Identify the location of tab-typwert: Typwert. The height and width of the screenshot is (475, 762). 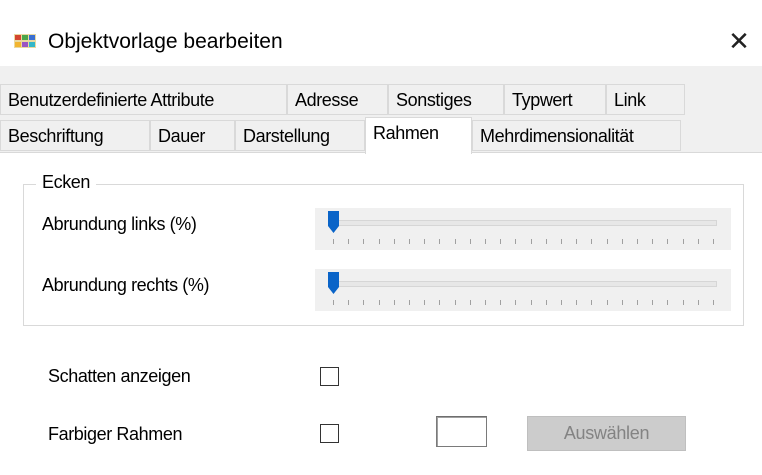
(555, 99).